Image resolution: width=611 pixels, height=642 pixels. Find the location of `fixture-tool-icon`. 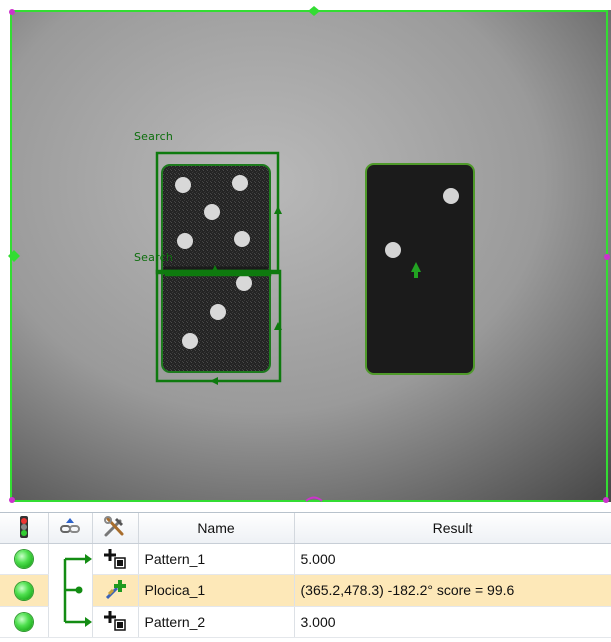

fixture-tool-icon is located at coordinates (115, 590).